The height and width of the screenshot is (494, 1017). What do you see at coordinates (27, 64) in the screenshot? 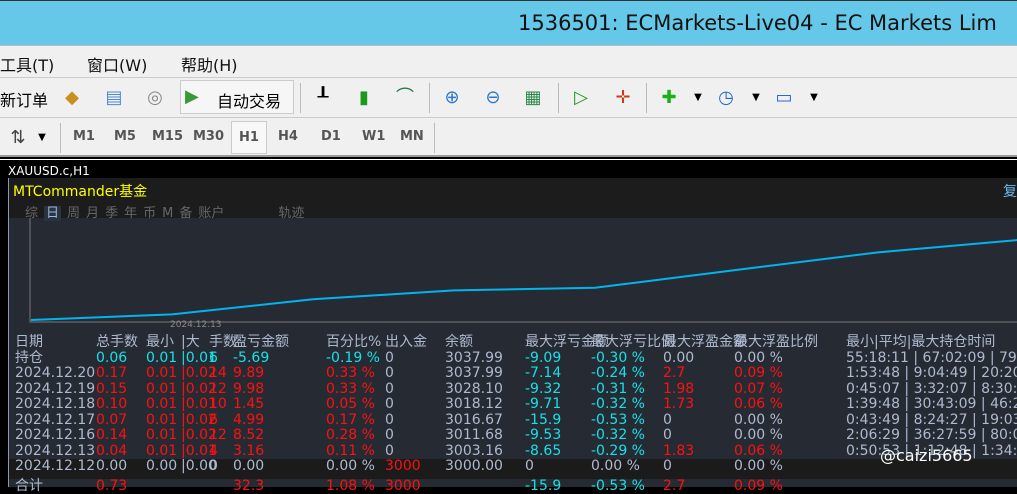
I see `menu-tools: 工具(T)` at bounding box center [27, 64].